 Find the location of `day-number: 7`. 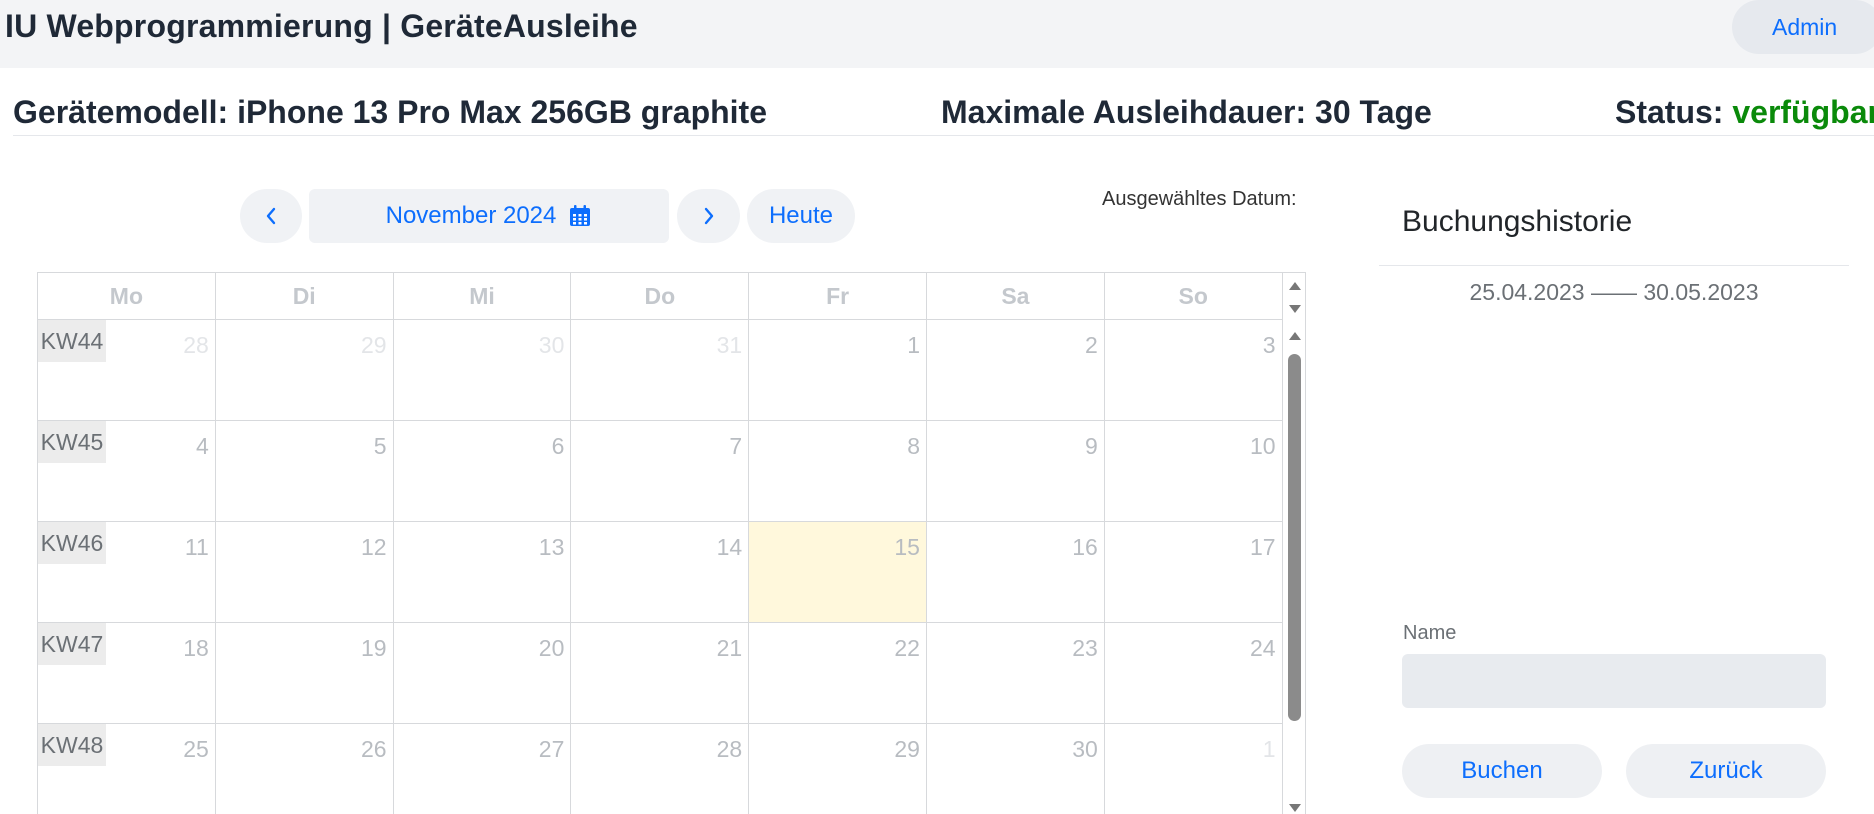

day-number: 7 is located at coordinates (736, 446).